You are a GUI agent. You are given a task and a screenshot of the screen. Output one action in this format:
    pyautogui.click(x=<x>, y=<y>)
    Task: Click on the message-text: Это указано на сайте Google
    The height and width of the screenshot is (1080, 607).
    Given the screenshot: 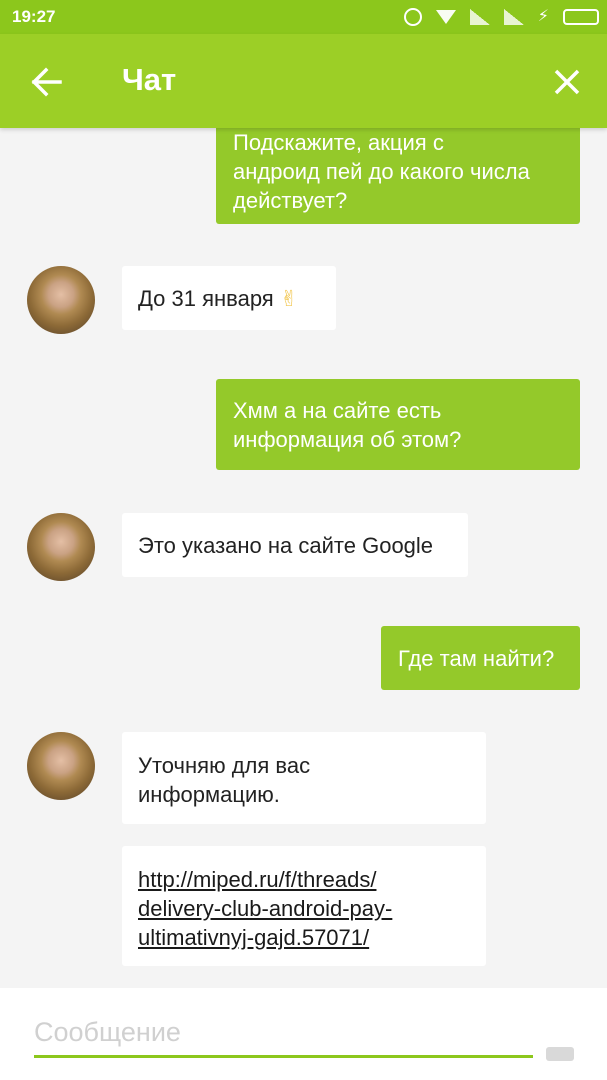 What is the action you would take?
    pyautogui.click(x=286, y=545)
    